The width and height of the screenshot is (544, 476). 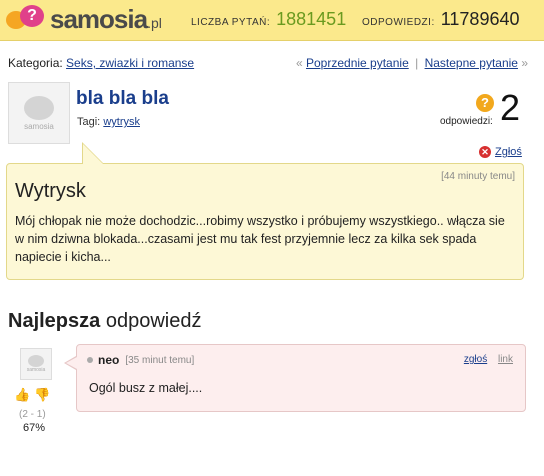 What do you see at coordinates (130, 63) in the screenshot?
I see `category-link: Seks, zwiazki i romanse` at bounding box center [130, 63].